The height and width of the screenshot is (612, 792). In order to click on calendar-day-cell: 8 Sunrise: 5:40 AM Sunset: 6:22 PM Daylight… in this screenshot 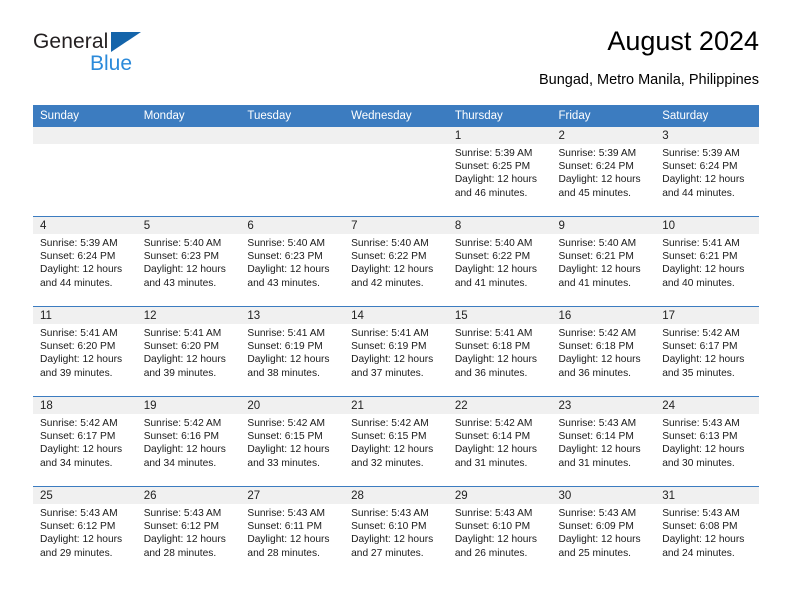, I will do `click(499, 261)`.